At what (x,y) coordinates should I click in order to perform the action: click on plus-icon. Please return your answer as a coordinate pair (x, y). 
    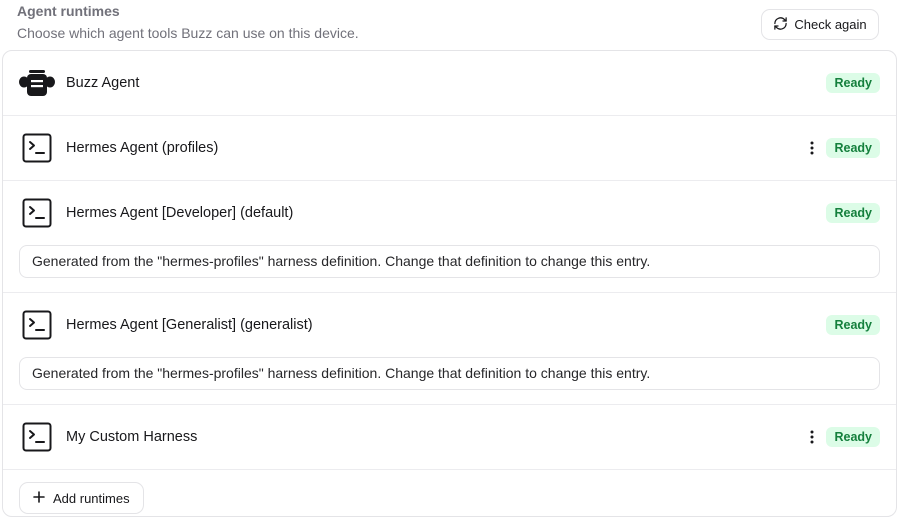
    Looking at the image, I should click on (39, 498).